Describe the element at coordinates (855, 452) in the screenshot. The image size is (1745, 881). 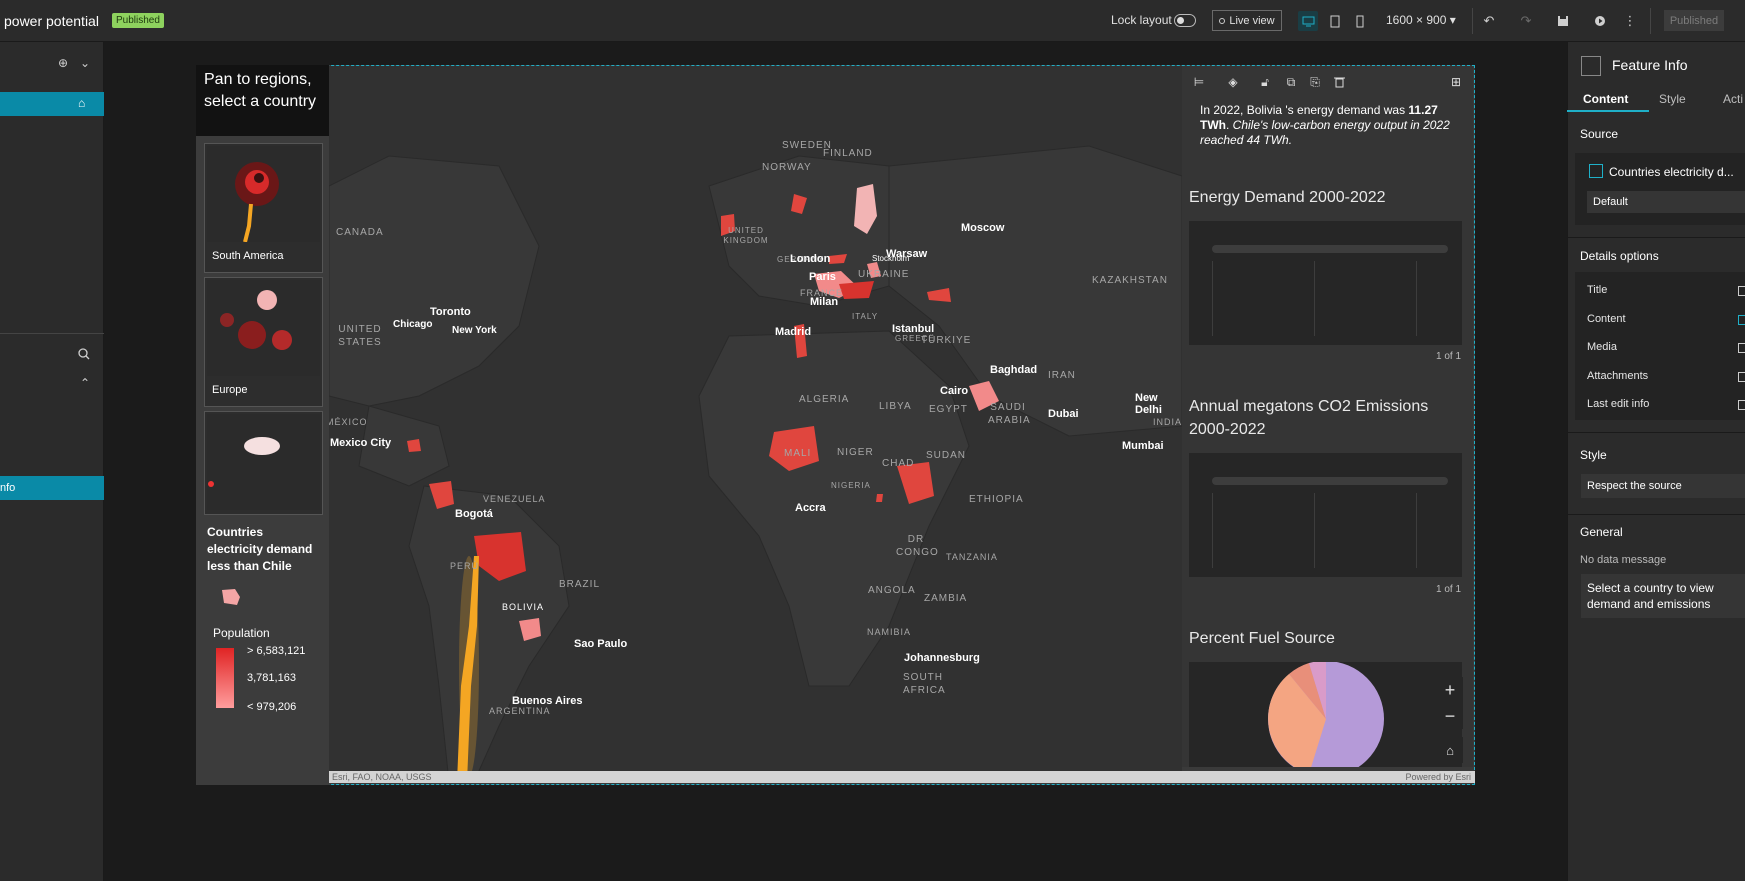
I see `map-region-label: NIGER` at that location.